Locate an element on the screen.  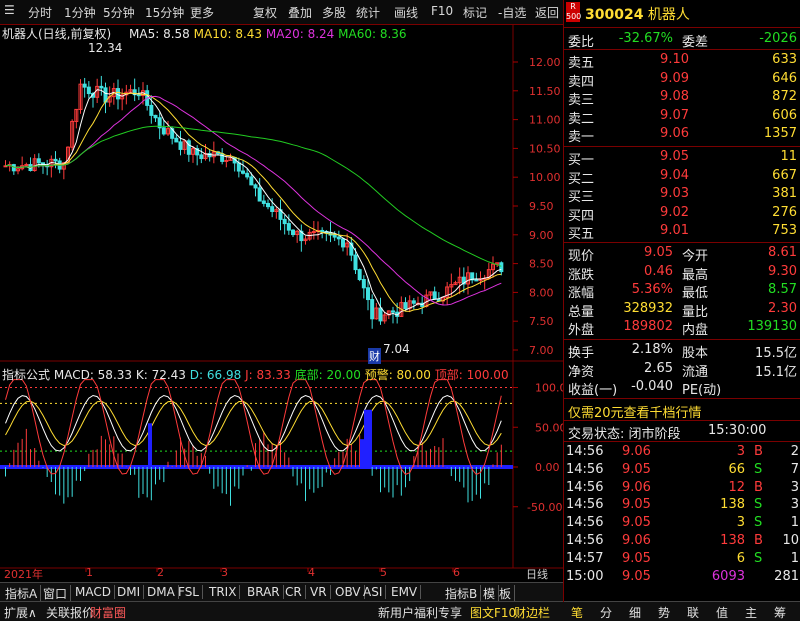
indicator-tab: VR is located at coordinates (319, 592).